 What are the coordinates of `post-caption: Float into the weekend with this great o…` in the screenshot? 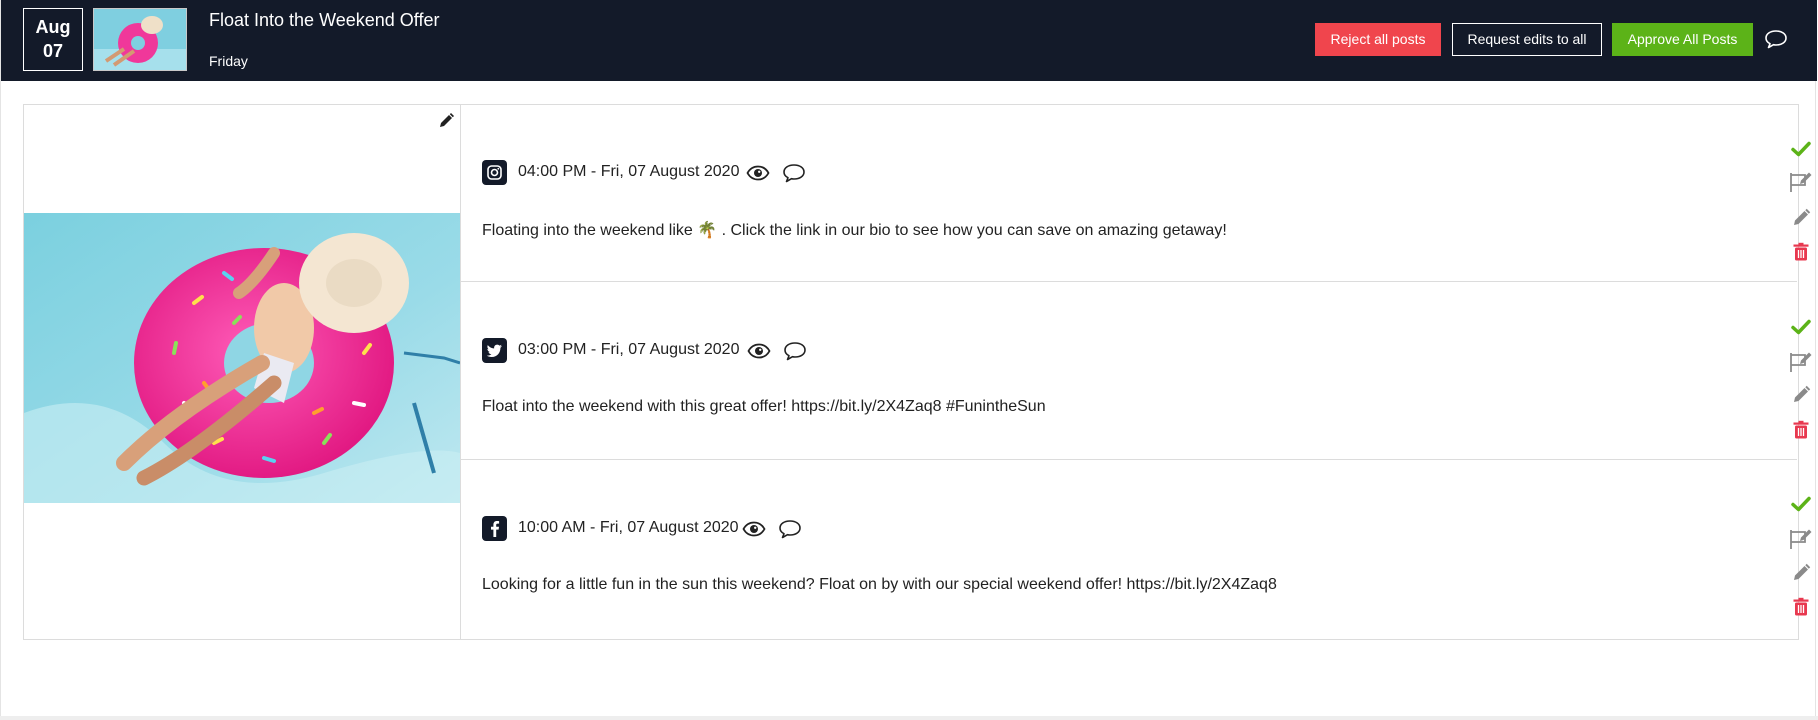 It's located at (764, 406).